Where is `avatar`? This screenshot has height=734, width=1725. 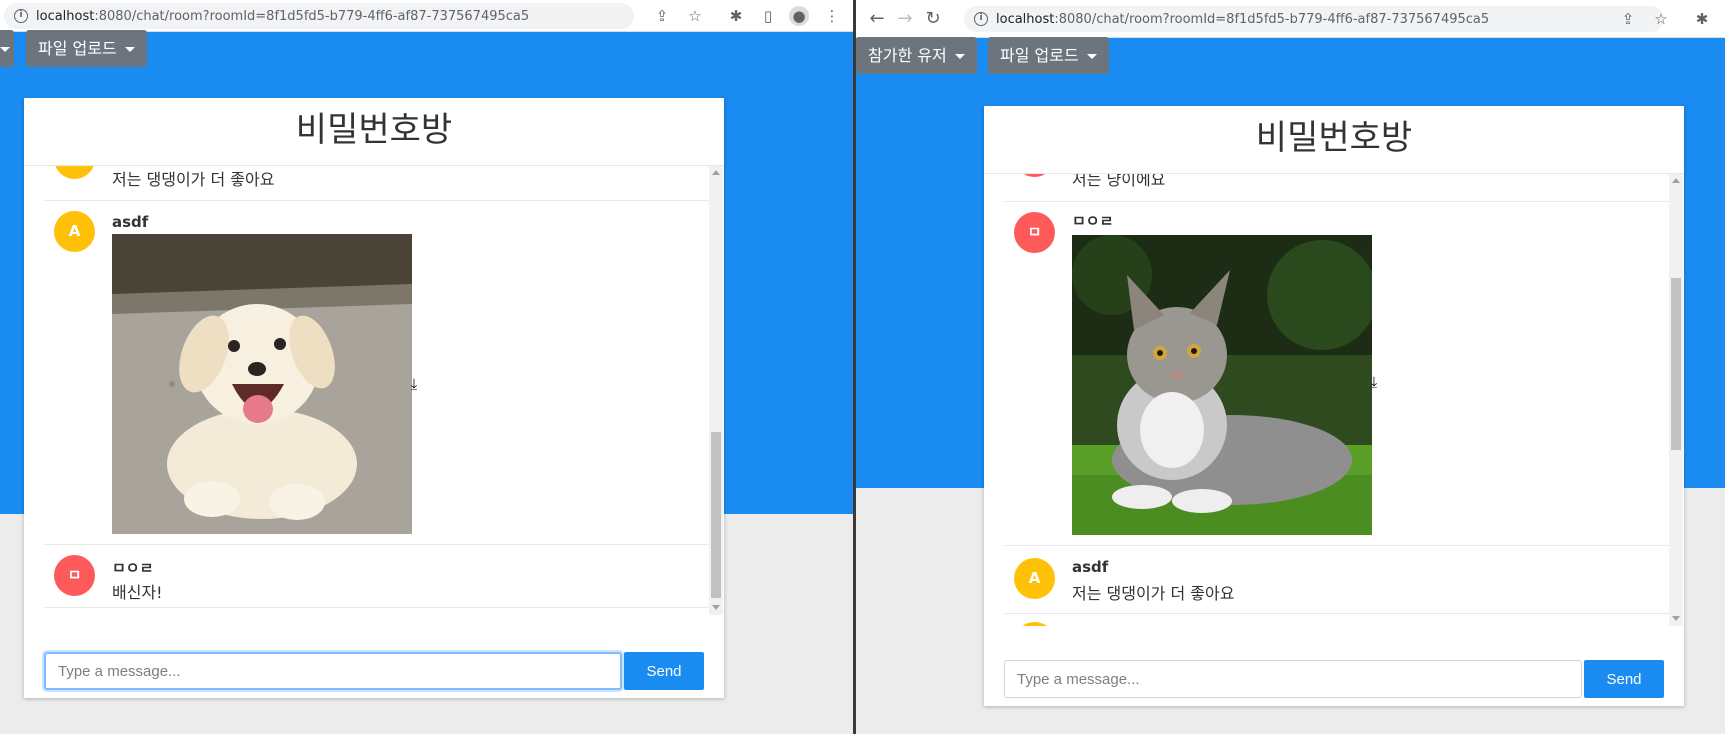
avatar is located at coordinates (1034, 624).